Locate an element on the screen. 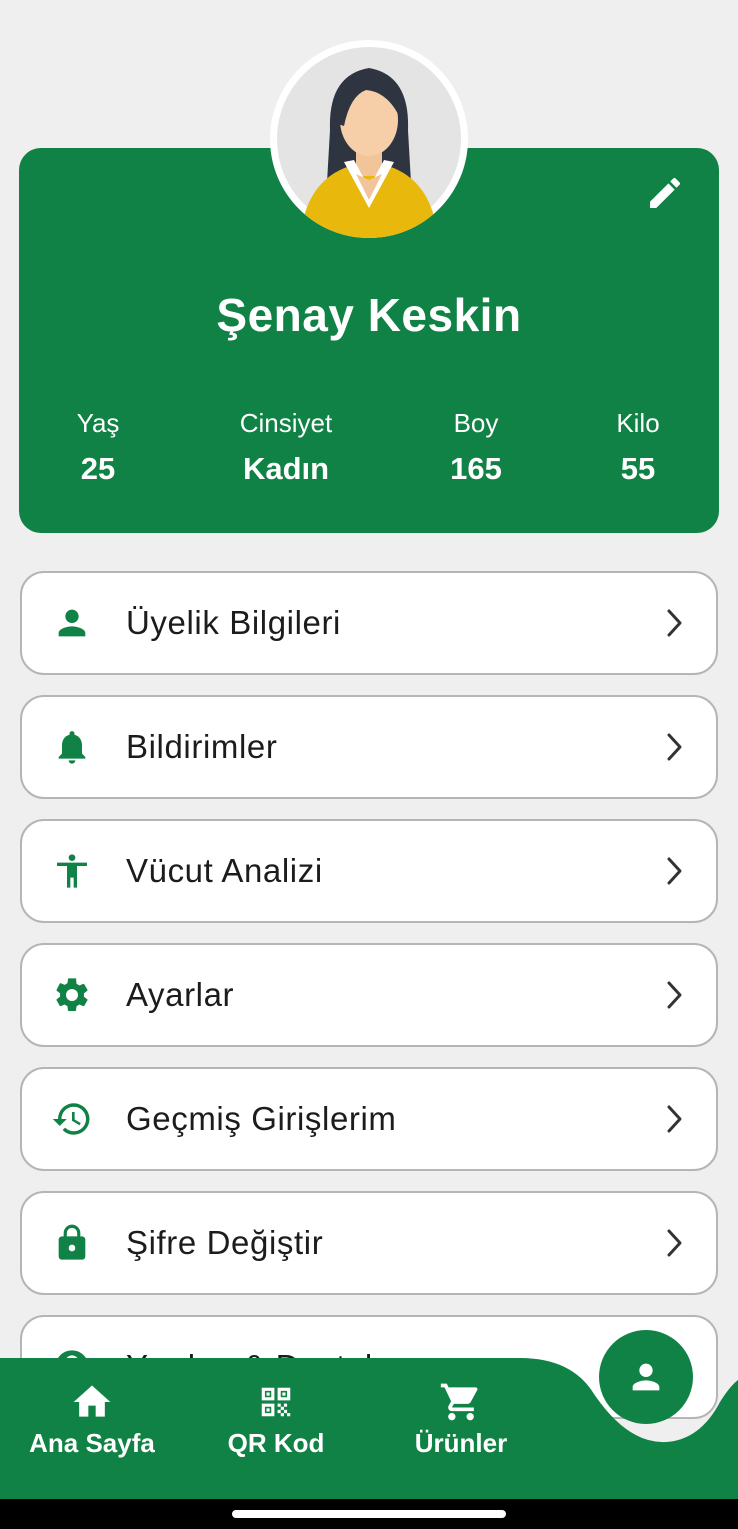  stat-label: Kilo is located at coordinates (638, 423).